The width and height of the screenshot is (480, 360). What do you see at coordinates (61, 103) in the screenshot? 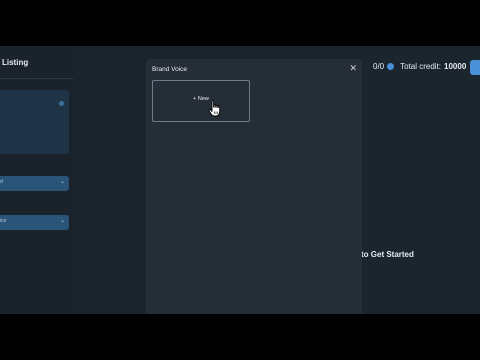
I see `panel-status-dot` at bounding box center [61, 103].